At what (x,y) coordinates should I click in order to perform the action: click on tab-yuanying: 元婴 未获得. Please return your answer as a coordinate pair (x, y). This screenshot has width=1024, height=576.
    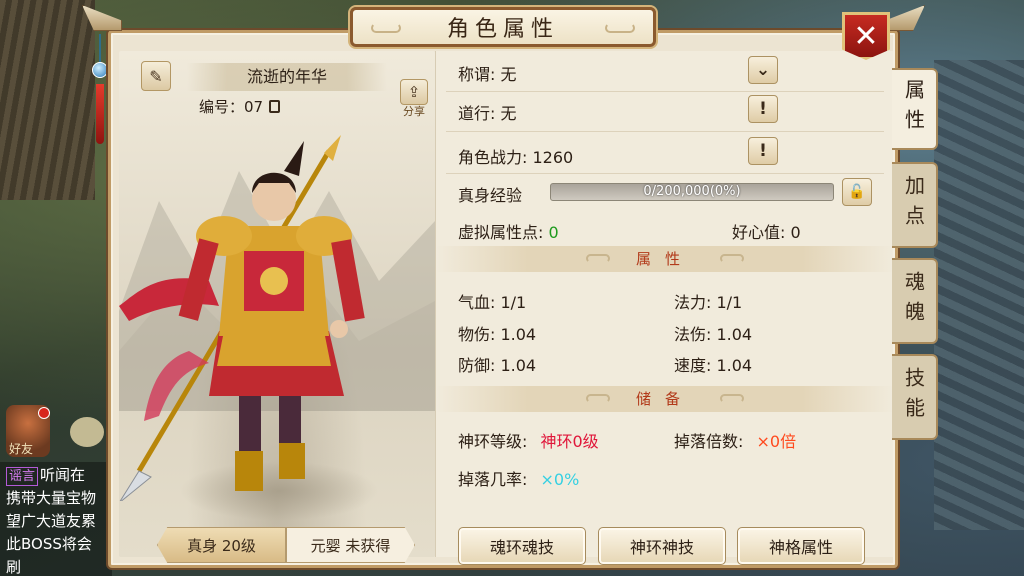
    Looking at the image, I should click on (350, 545).